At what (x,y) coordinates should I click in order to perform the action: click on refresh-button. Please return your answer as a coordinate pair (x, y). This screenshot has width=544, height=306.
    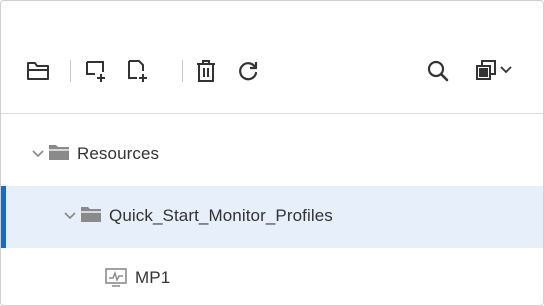
    Looking at the image, I should click on (248, 71).